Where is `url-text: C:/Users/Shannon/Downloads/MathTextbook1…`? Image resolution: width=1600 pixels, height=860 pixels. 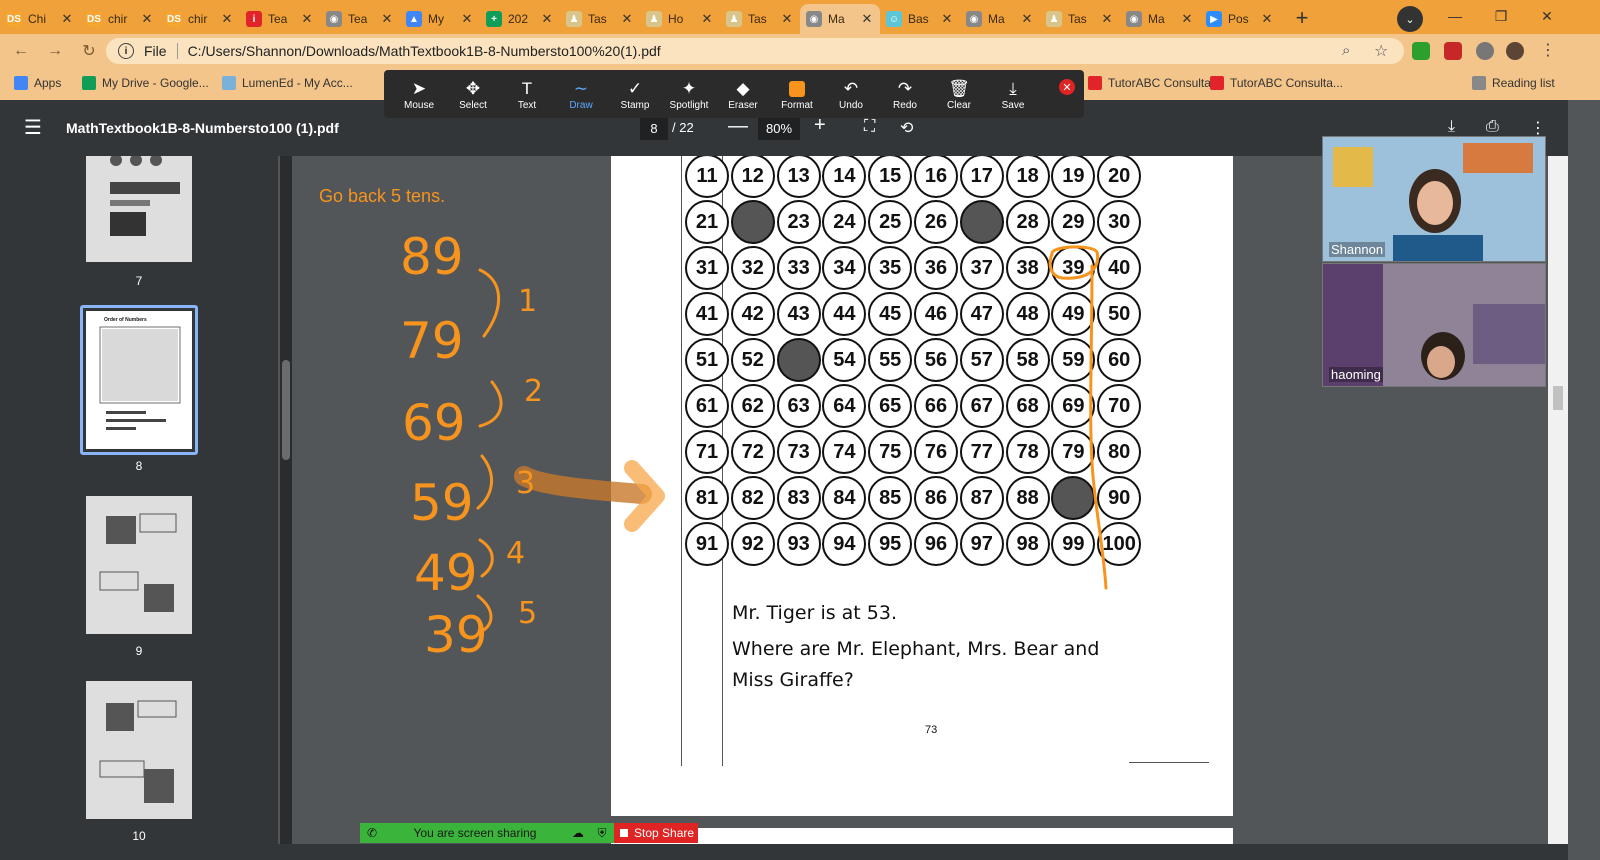 url-text: C:/Users/Shannon/Downloads/MathTextbook1… is located at coordinates (424, 51).